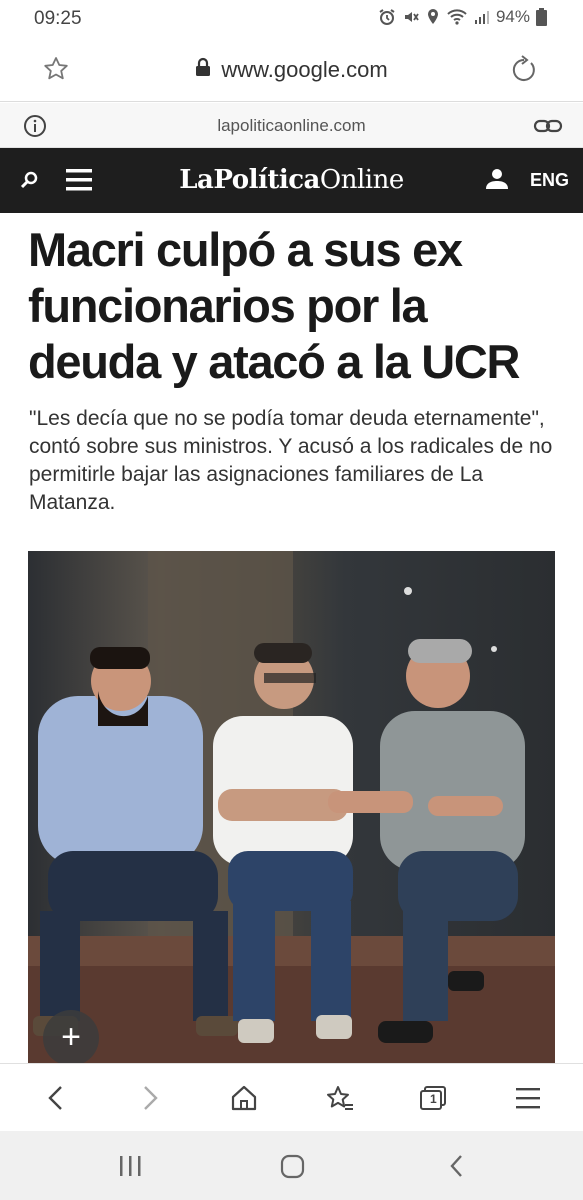  Describe the element at coordinates (249, 180) in the screenshot. I see `logo-bold: LaPolítica` at that location.